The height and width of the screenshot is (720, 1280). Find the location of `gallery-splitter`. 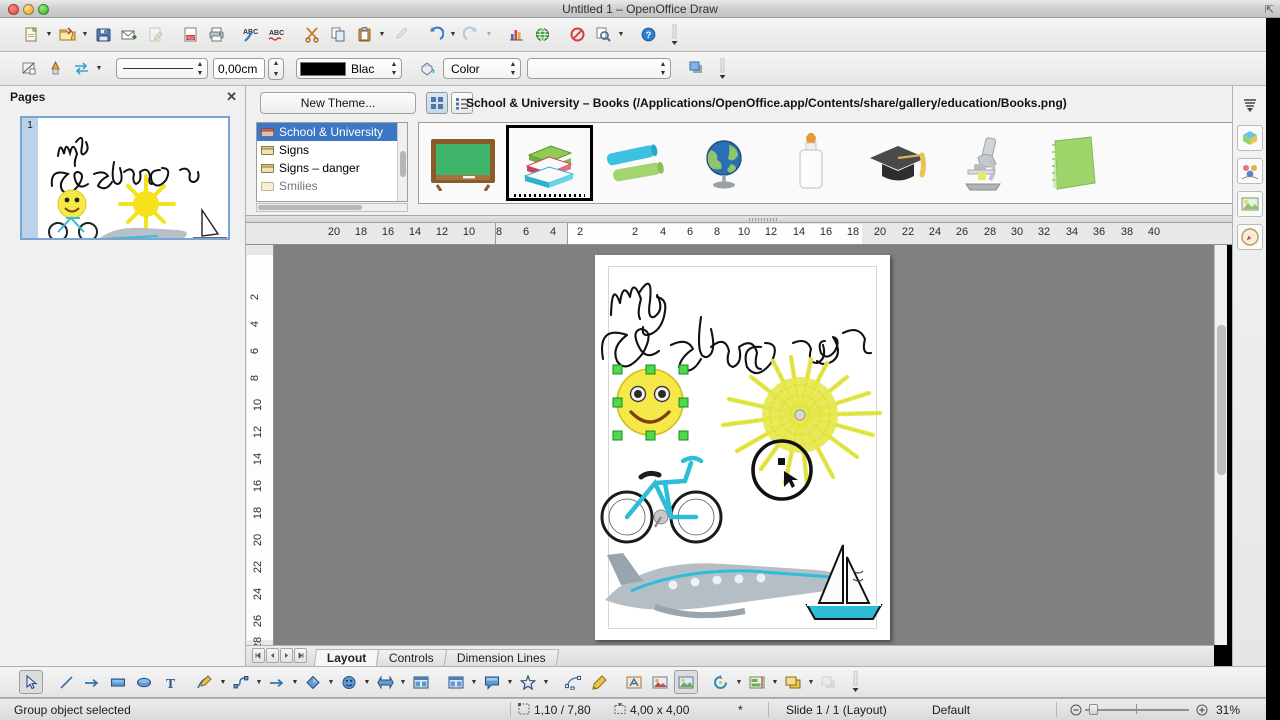

gallery-splitter is located at coordinates (763, 219).